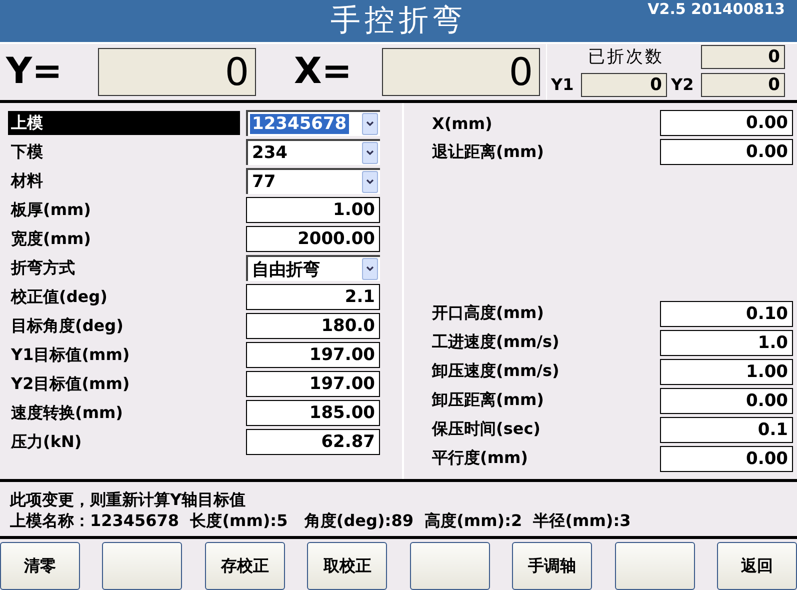  Describe the element at coordinates (124, 297) in the screenshot. I see `parameter-label: 校正值(deg)` at that location.